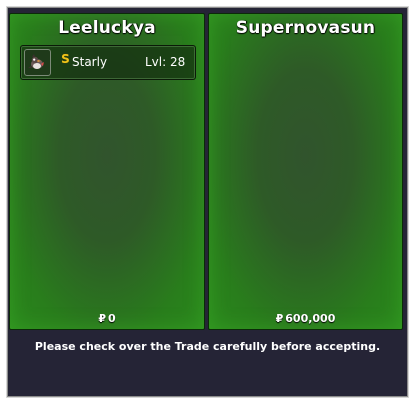  I want to click on money-amount-left: 0, so click(112, 318).